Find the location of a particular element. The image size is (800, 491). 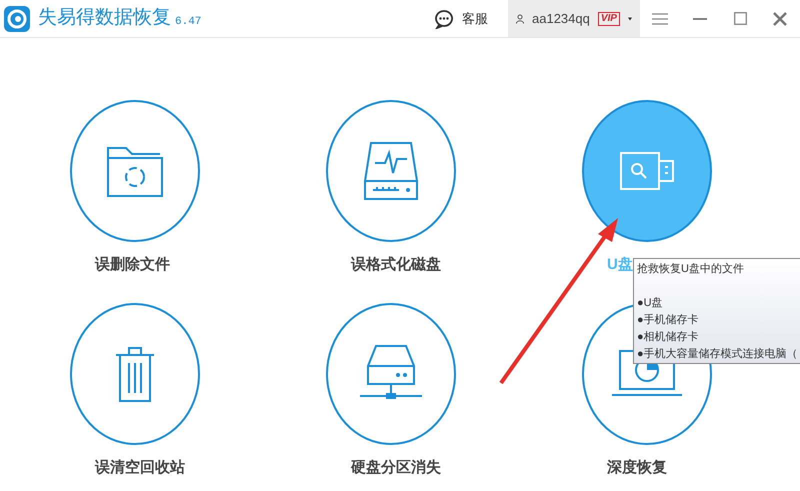

app-logo-icon is located at coordinates (17, 19).